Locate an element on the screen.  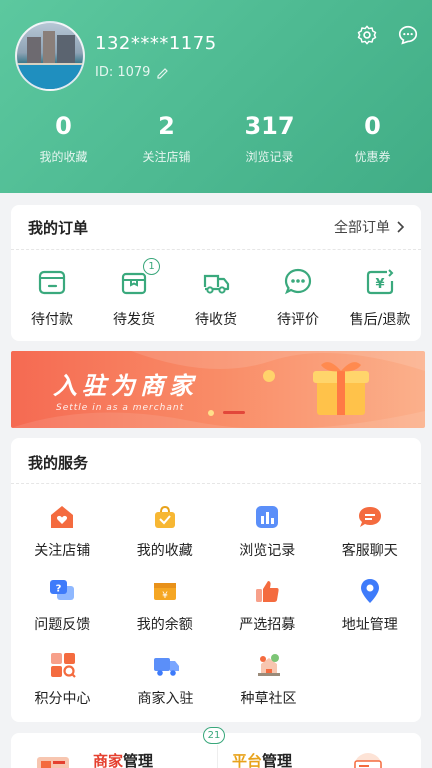
edit-icon is located at coordinates (163, 73).